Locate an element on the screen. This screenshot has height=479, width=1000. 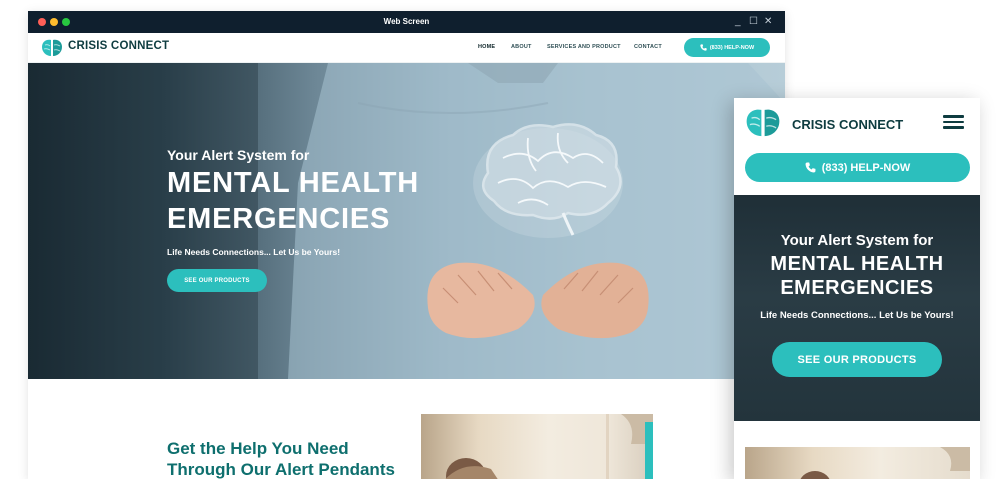
window-titlebar: Web Screen _ ☐ ✕ is located at coordinates (406, 22).